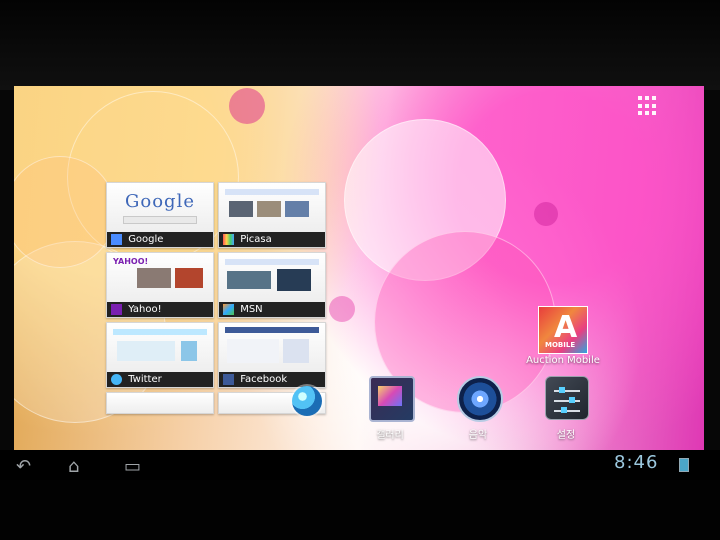  I want to click on recent-apps-icon: ▭, so click(132, 467).